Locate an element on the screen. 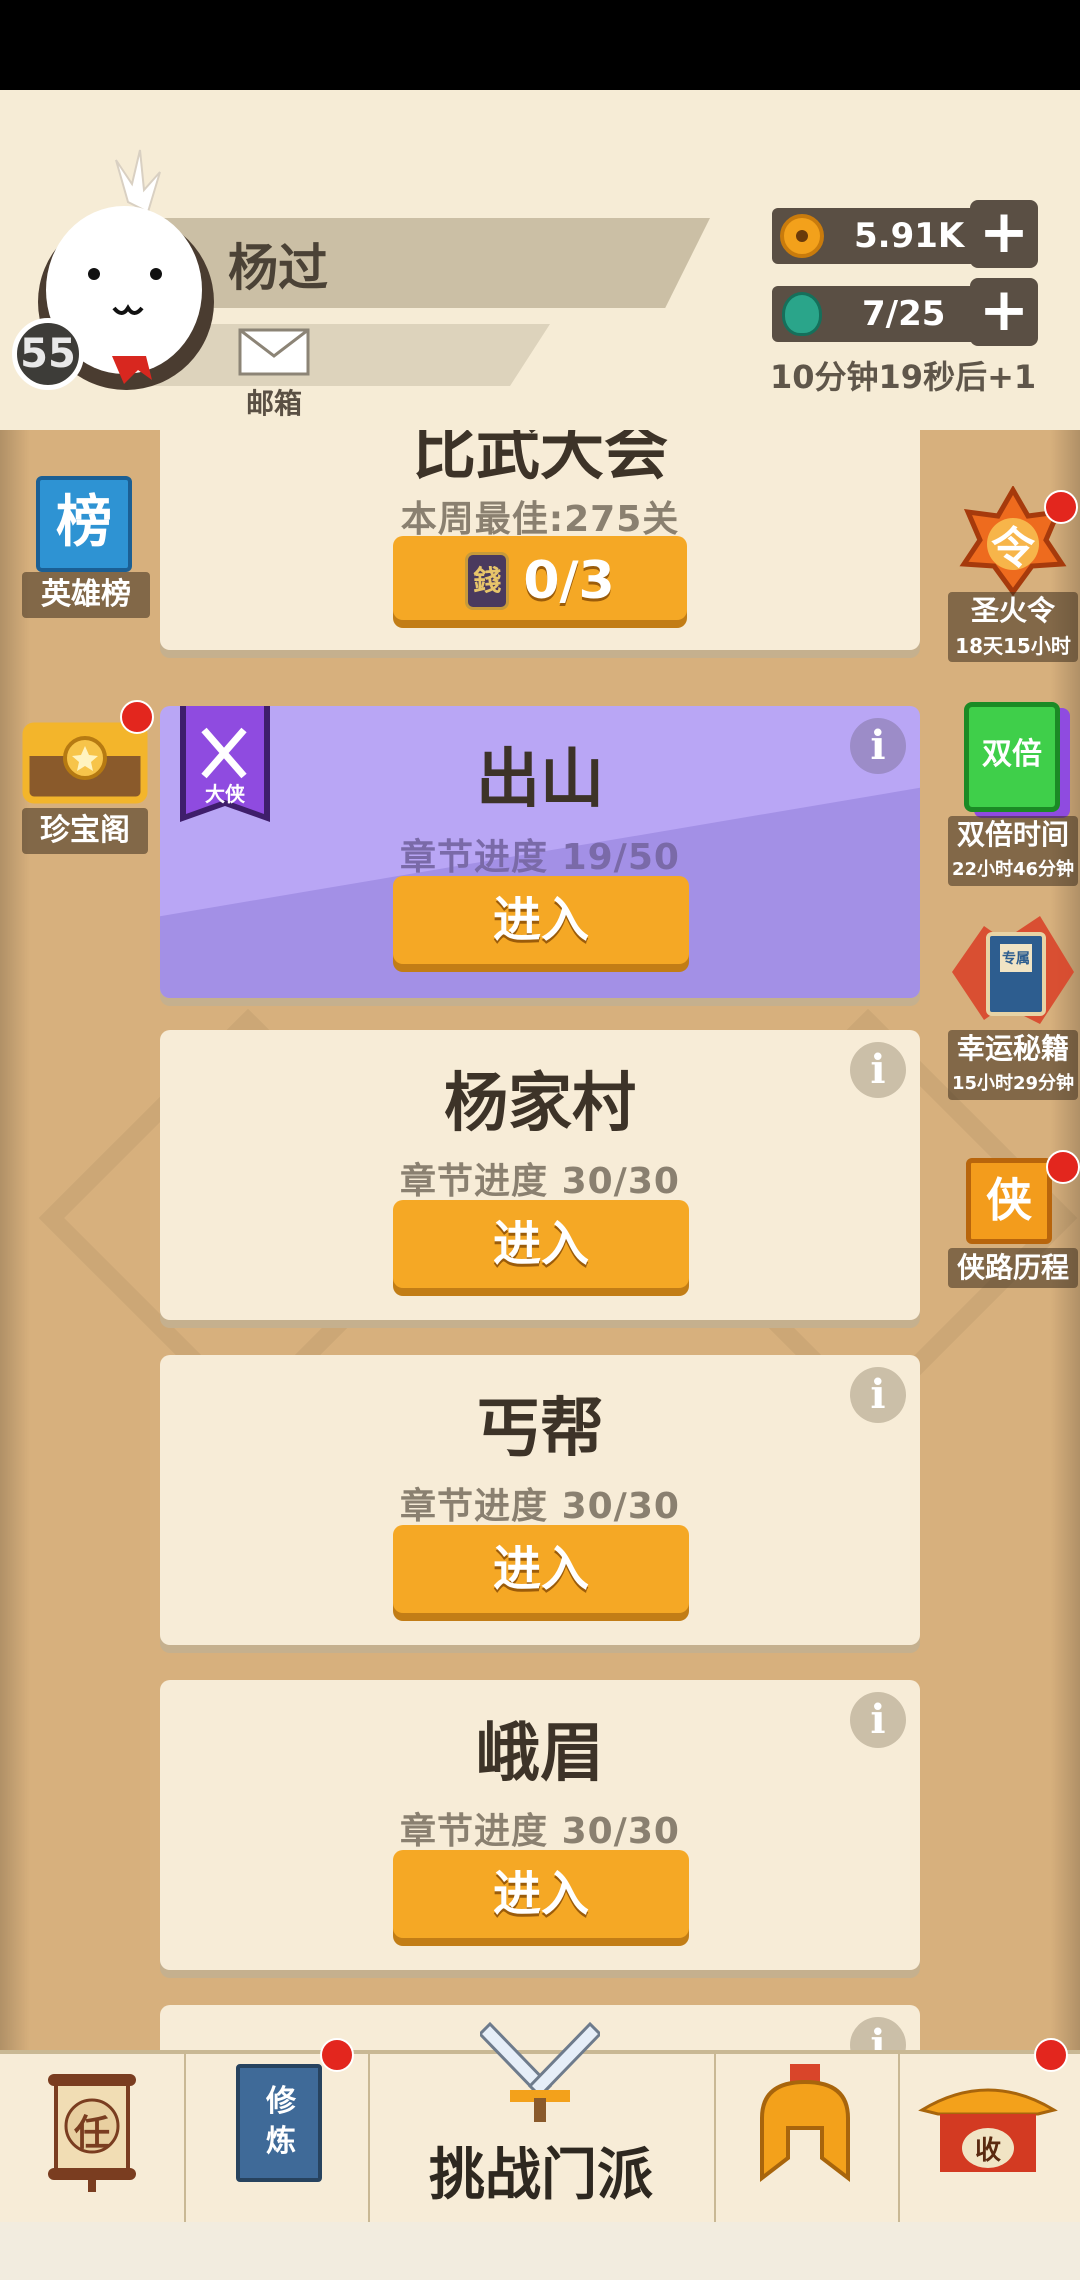 This screenshot has height=2280, width=1080. stamina-timer: 10分钟19秒后+1 is located at coordinates (903, 377).